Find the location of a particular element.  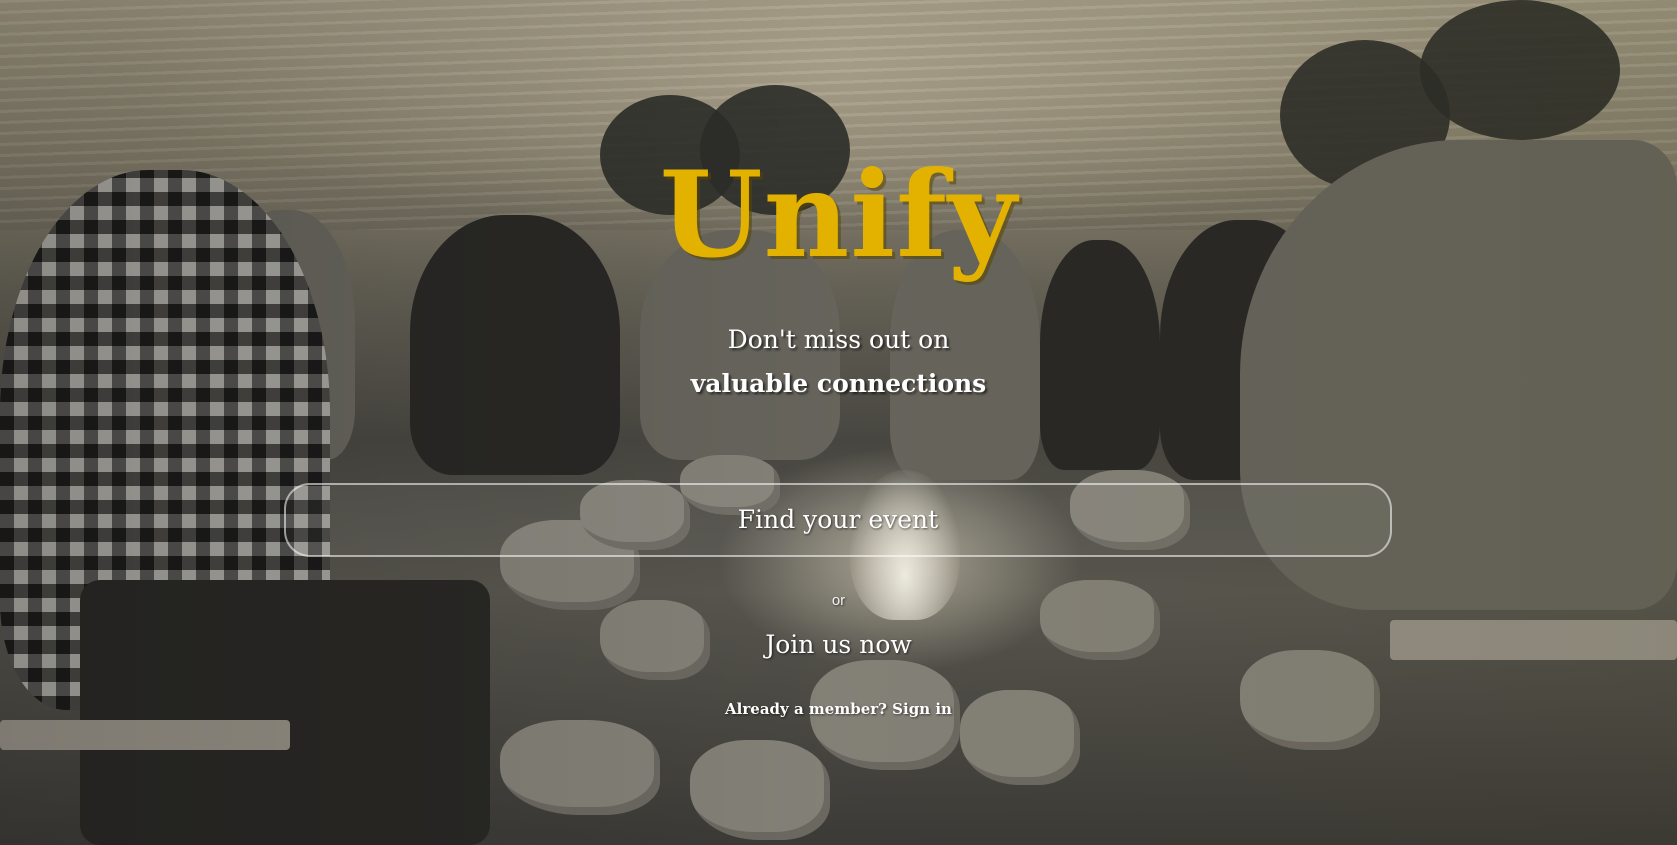

find-event-button: Find your event is located at coordinates (838, 520).